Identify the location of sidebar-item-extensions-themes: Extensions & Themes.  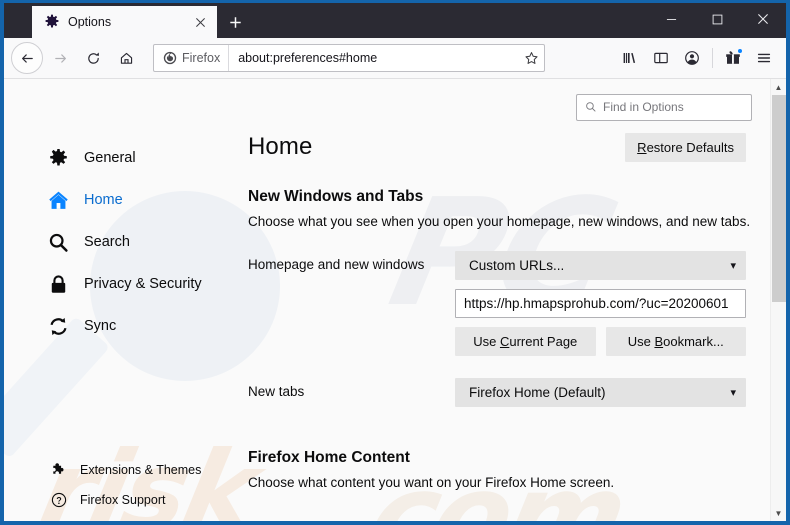
(120, 470).